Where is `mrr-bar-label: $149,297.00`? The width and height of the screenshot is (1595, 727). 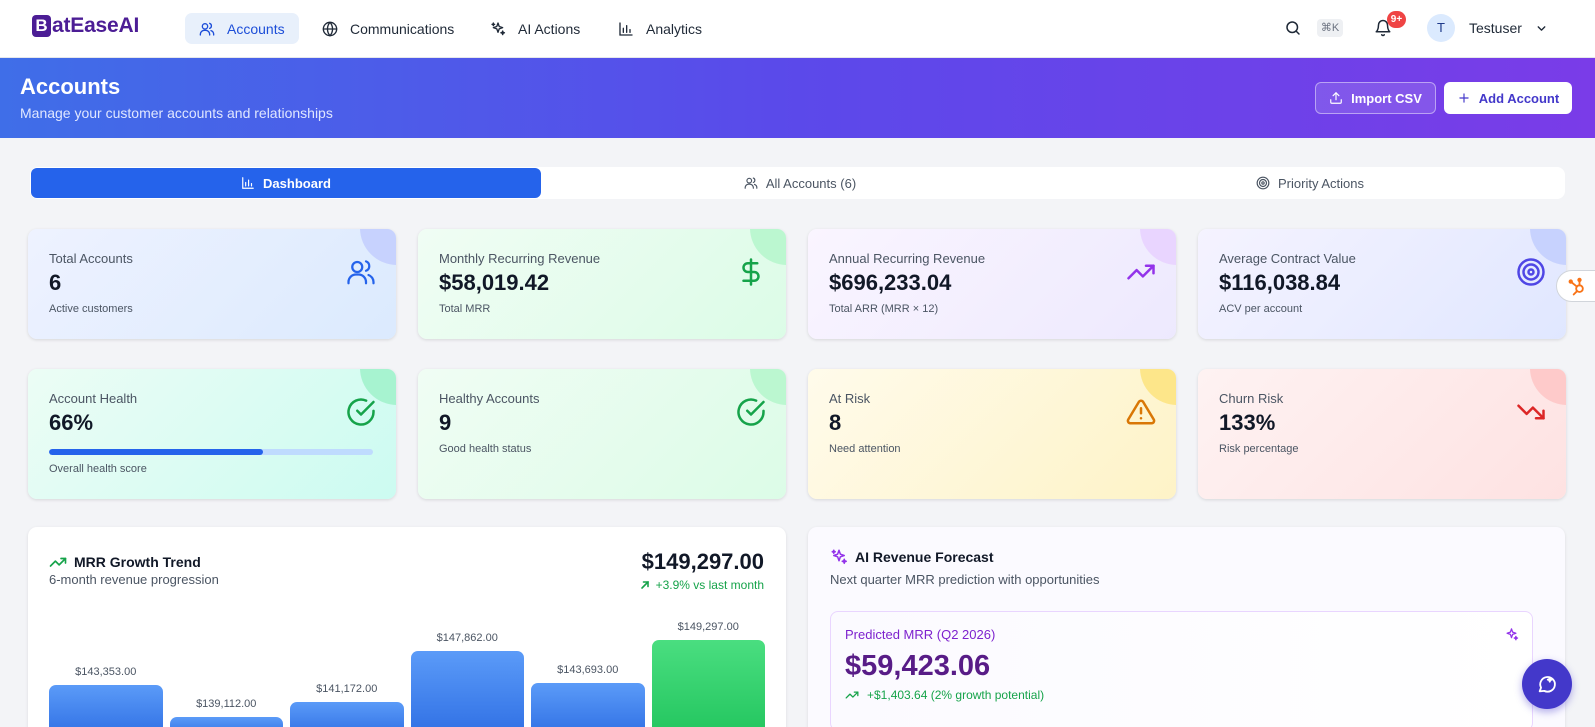
mrr-bar-label: $149,297.00 is located at coordinates (708, 627).